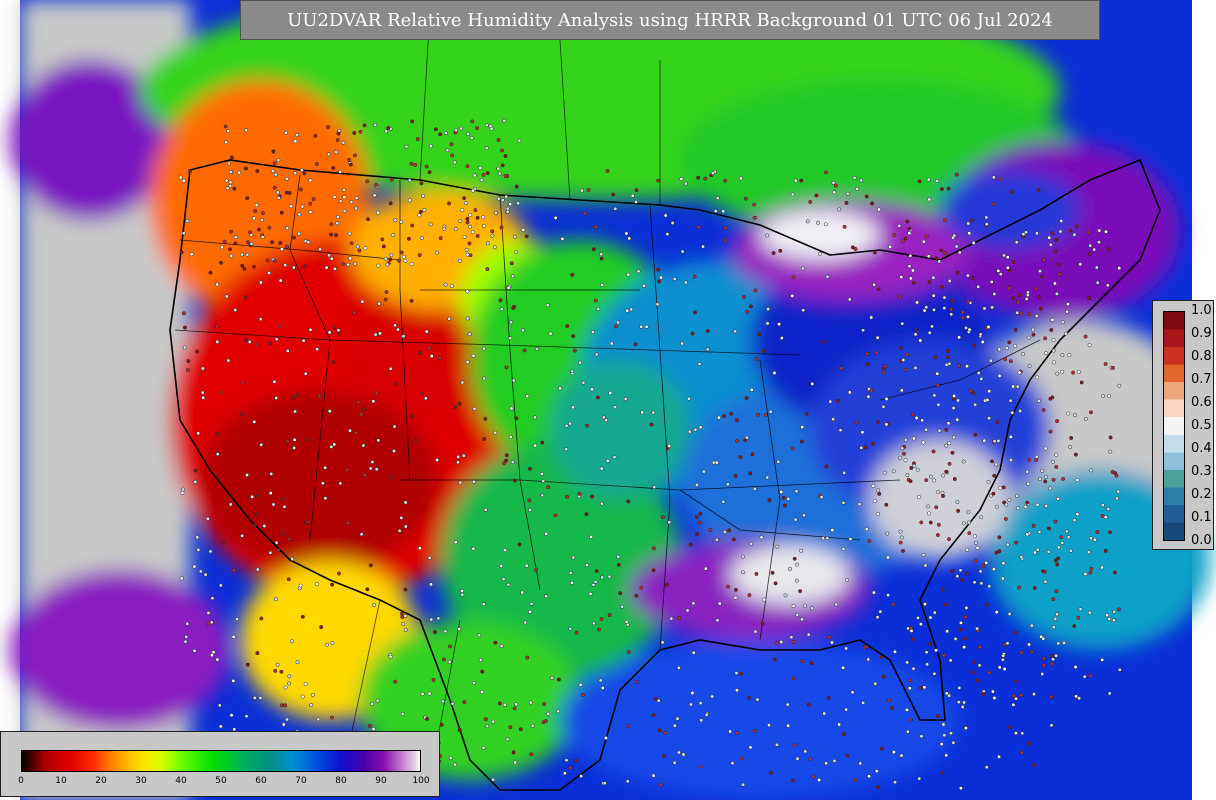 The image size is (1216, 800). Describe the element at coordinates (1201, 540) in the screenshot. I see `right-colorbar-tick: 0.0` at that location.